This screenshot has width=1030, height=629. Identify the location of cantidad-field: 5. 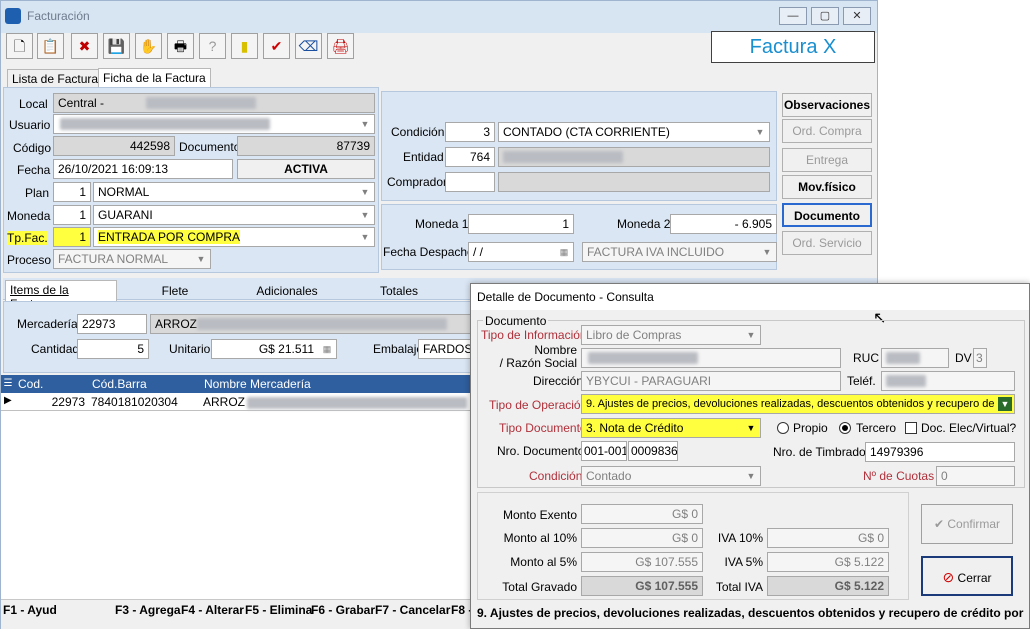
(113, 349).